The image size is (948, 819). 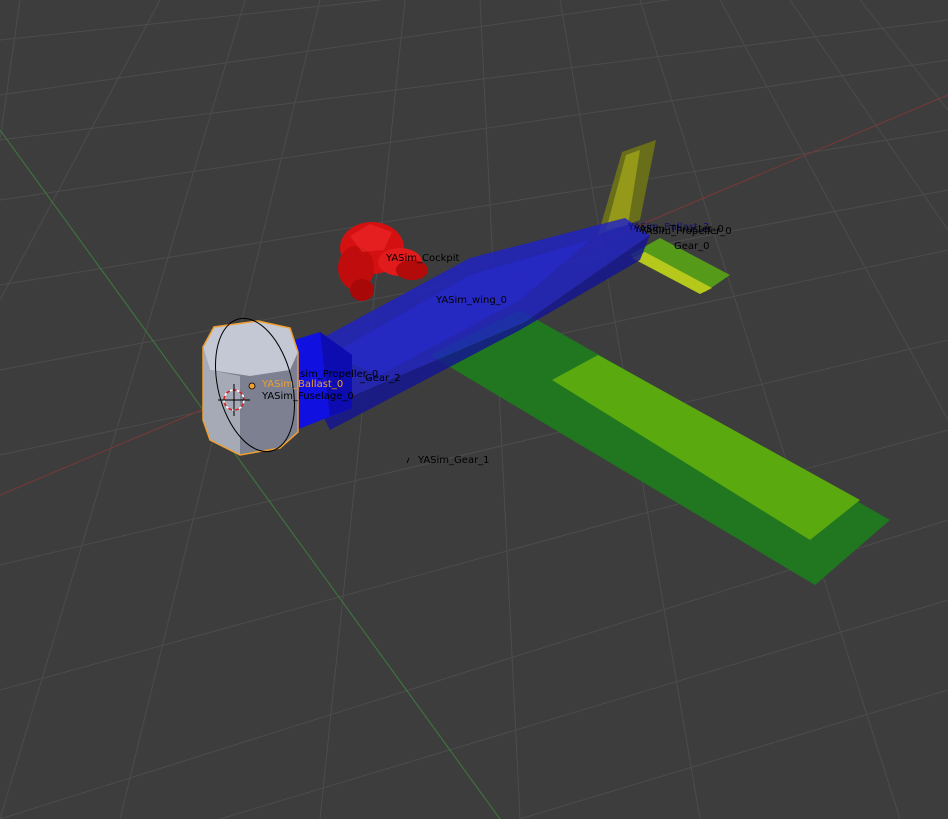 What do you see at coordinates (422, 258) in the screenshot?
I see `label-cockpit: YASim_Cockpit` at bounding box center [422, 258].